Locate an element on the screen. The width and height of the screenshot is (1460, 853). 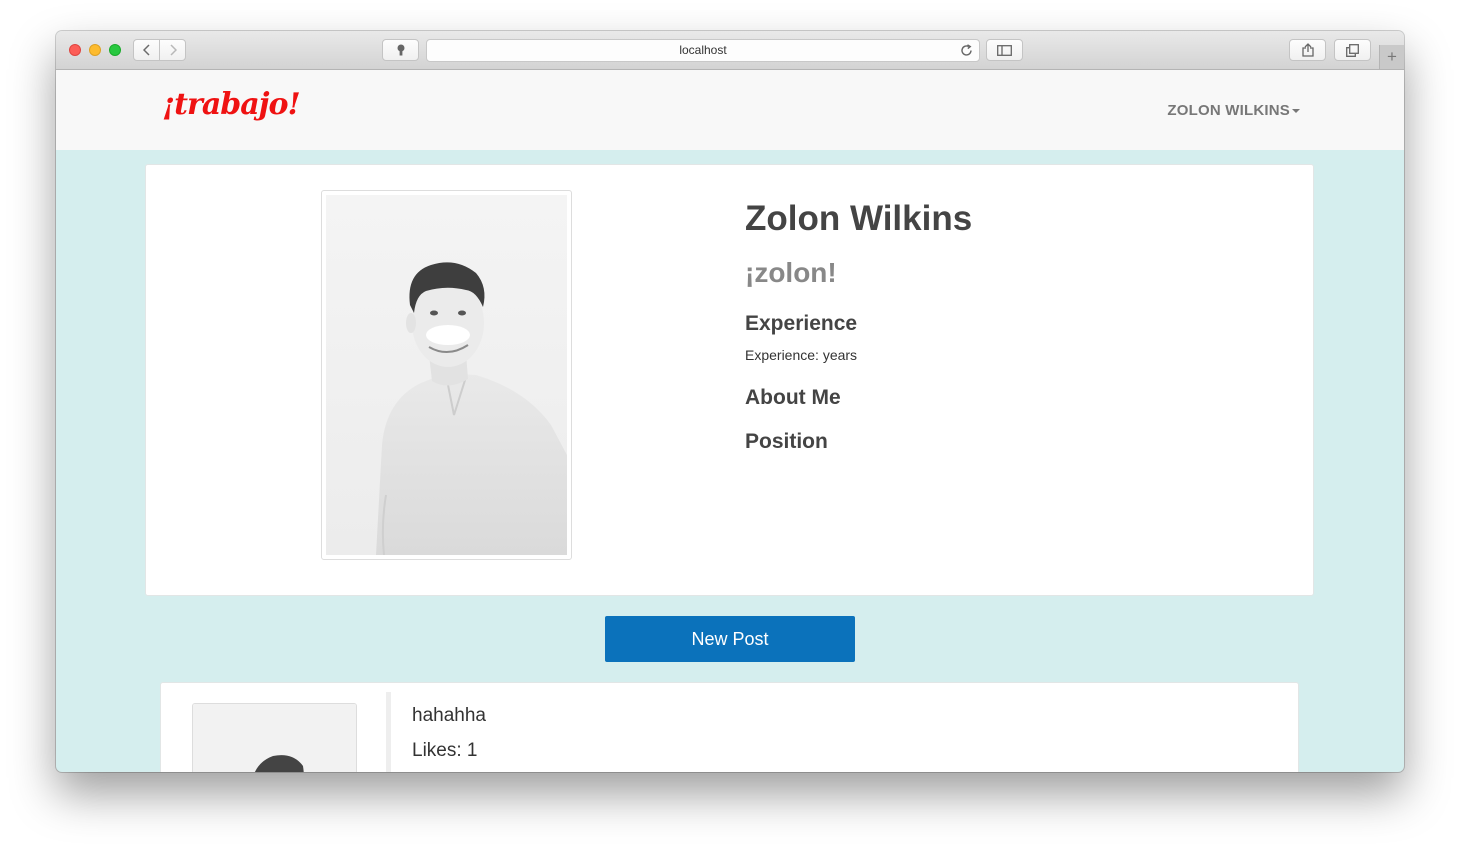
profile-photo-frame is located at coordinates (446, 375).